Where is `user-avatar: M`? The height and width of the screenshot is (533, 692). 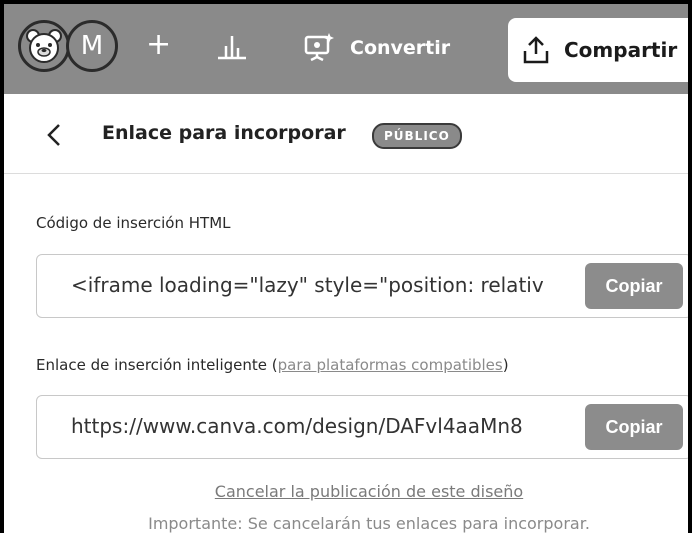 user-avatar: M is located at coordinates (92, 46).